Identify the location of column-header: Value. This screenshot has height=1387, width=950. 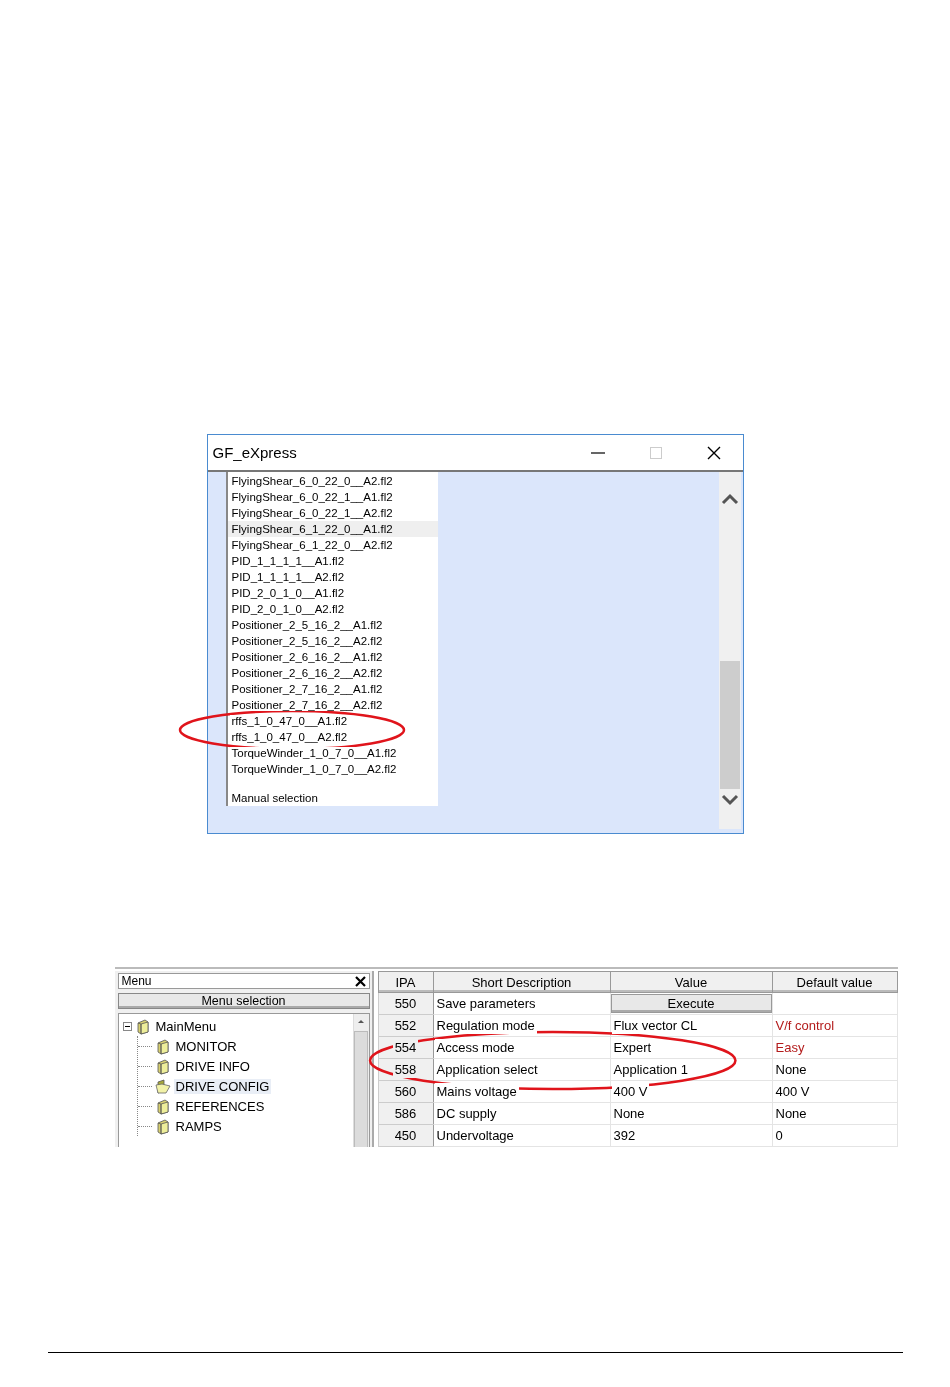
(691, 982).